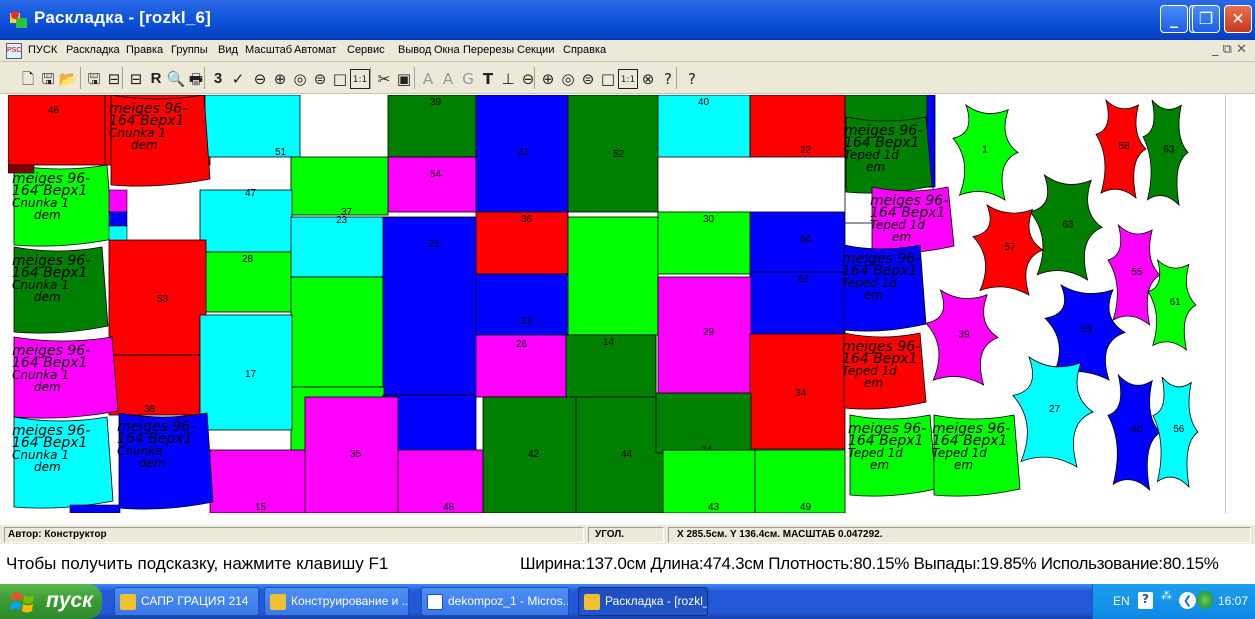 The height and width of the screenshot is (619, 1255). Describe the element at coordinates (1125, 146) in the screenshot. I see `piece-number: 58` at that location.